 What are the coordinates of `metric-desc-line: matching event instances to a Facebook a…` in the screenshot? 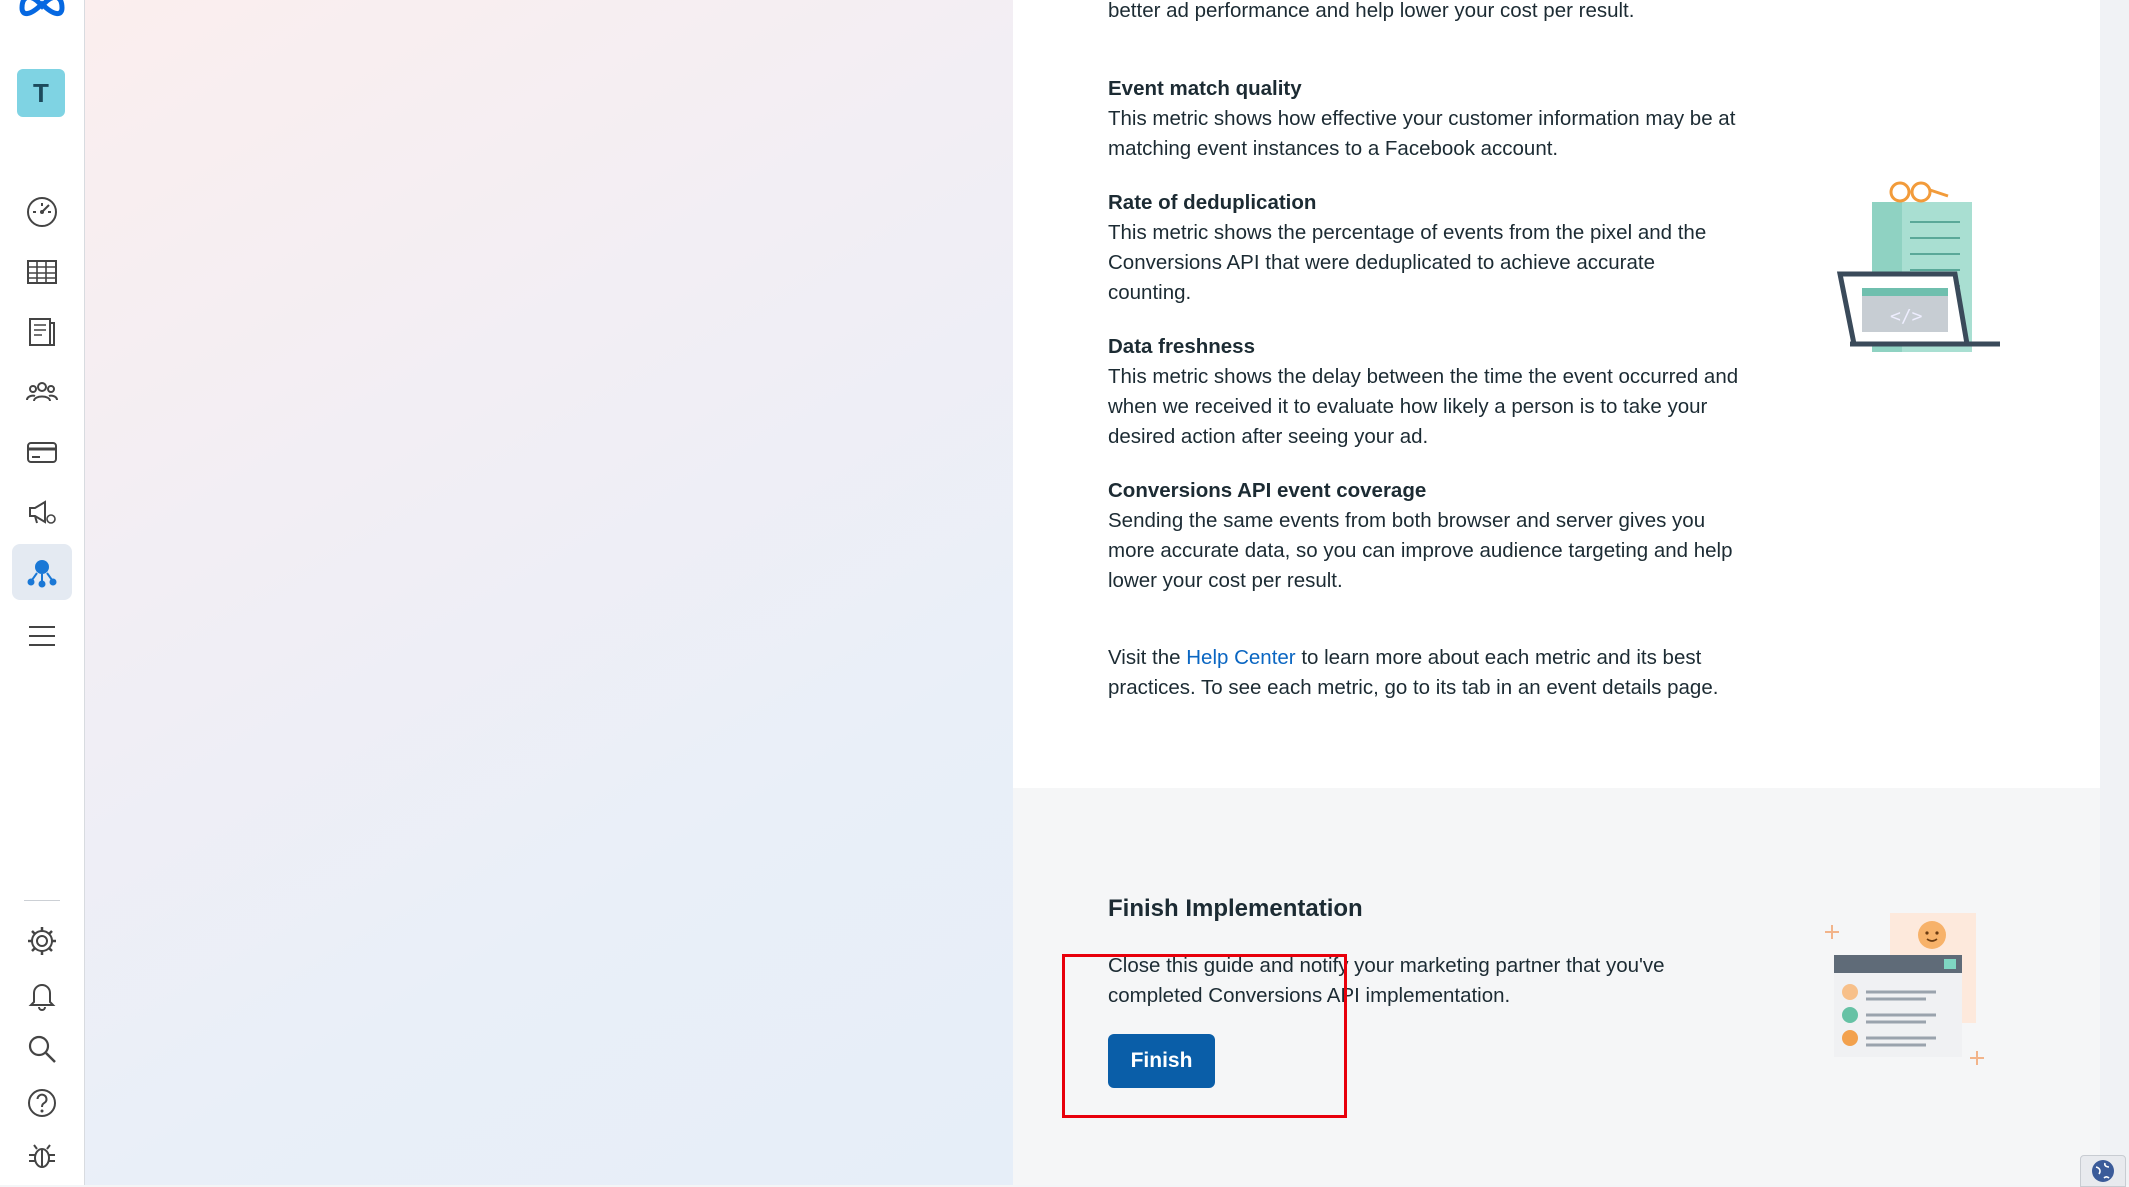 It's located at (1333, 148).